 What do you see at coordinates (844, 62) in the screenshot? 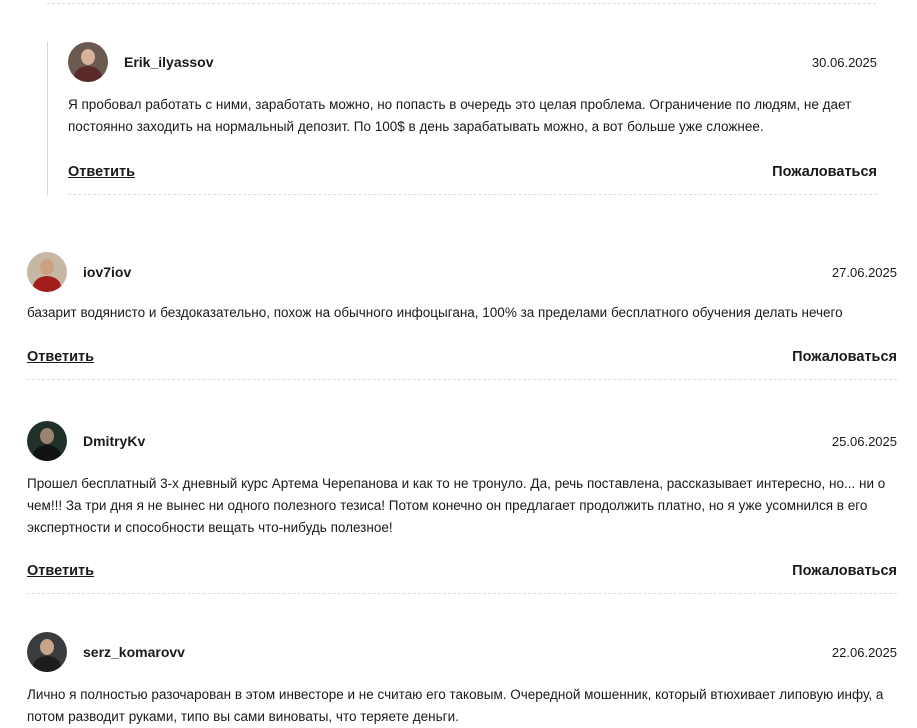
I see `comment-date: 30.06.2025` at bounding box center [844, 62].